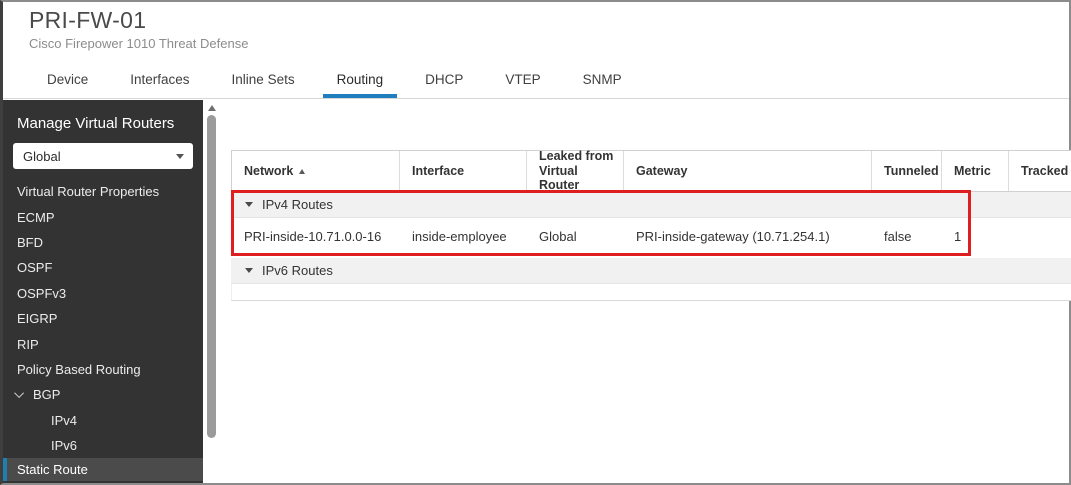  I want to click on cell-interface: inside-employee, so click(459, 236).